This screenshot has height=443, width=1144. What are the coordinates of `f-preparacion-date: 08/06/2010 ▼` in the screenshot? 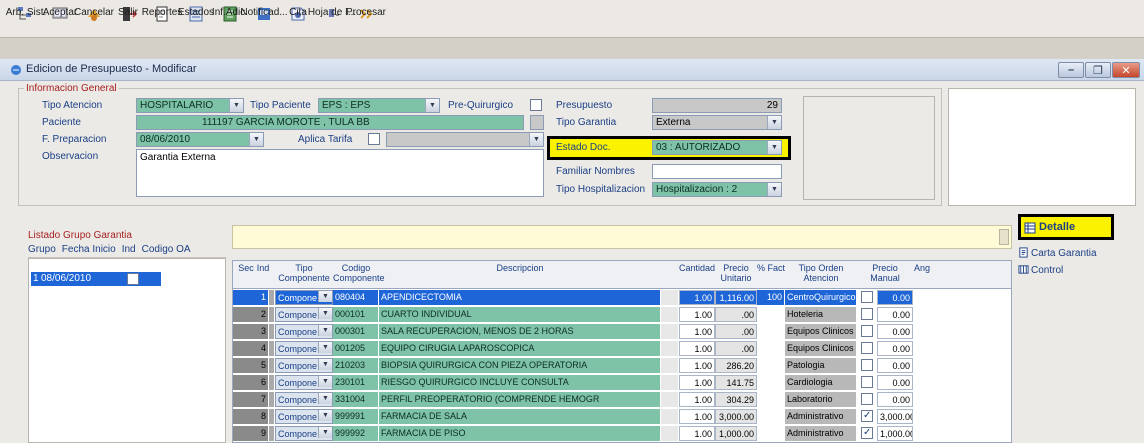 It's located at (200, 139).